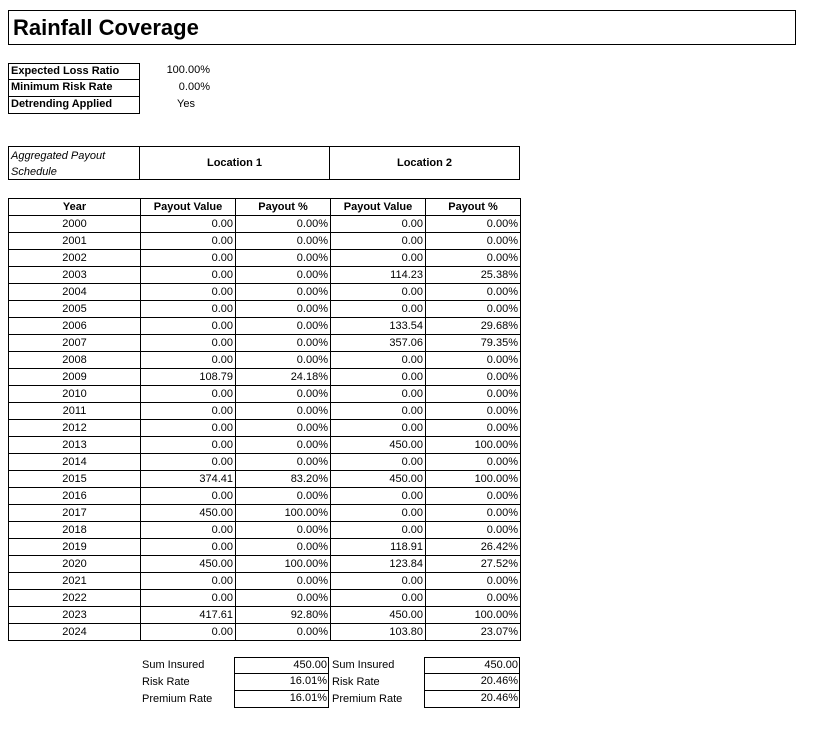  Describe the element at coordinates (74, 360) in the screenshot. I see `year-cell: 2008` at that location.